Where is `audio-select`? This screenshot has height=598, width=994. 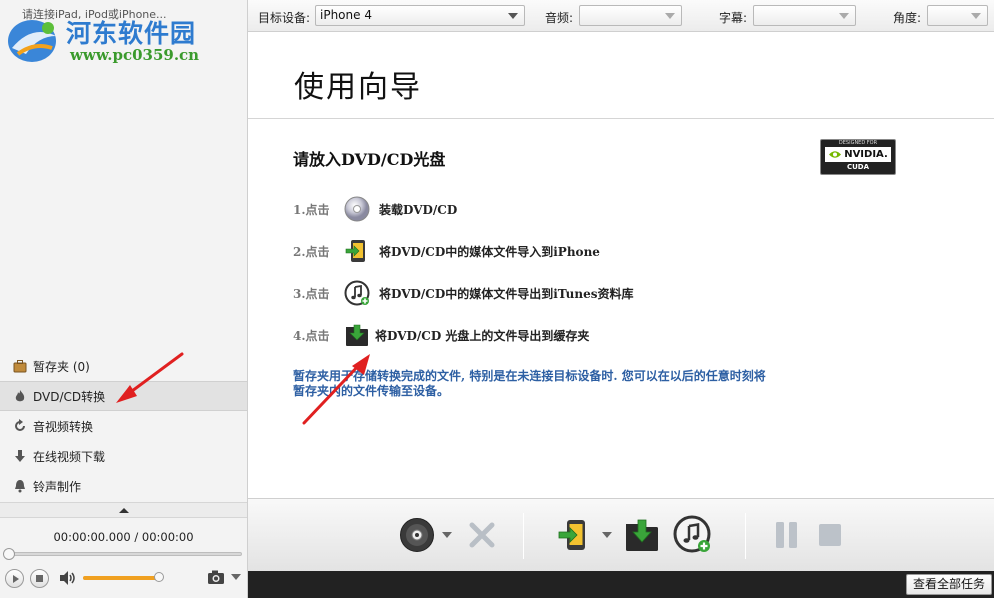
audio-select is located at coordinates (630, 15).